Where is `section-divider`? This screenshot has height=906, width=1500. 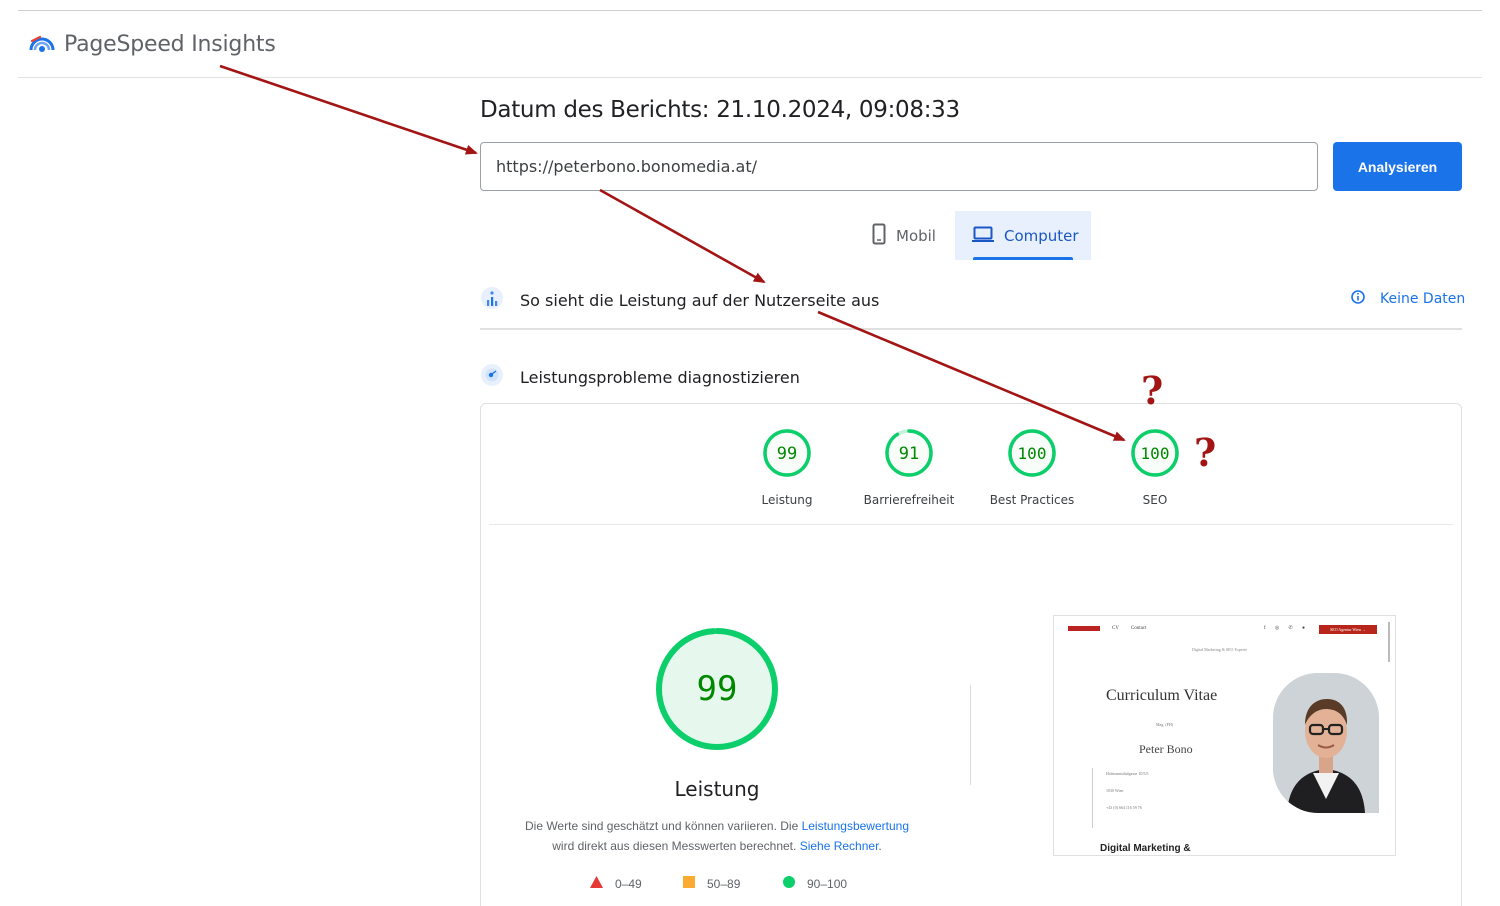
section-divider is located at coordinates (971, 329).